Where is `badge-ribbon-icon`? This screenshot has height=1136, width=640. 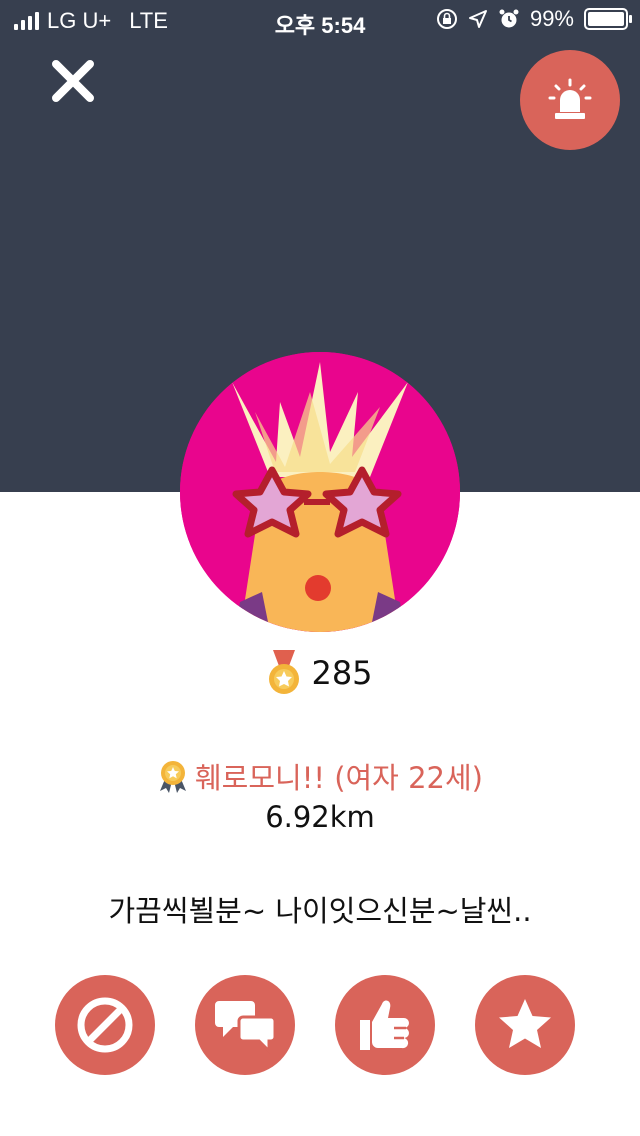
badge-ribbon-icon is located at coordinates (173, 777).